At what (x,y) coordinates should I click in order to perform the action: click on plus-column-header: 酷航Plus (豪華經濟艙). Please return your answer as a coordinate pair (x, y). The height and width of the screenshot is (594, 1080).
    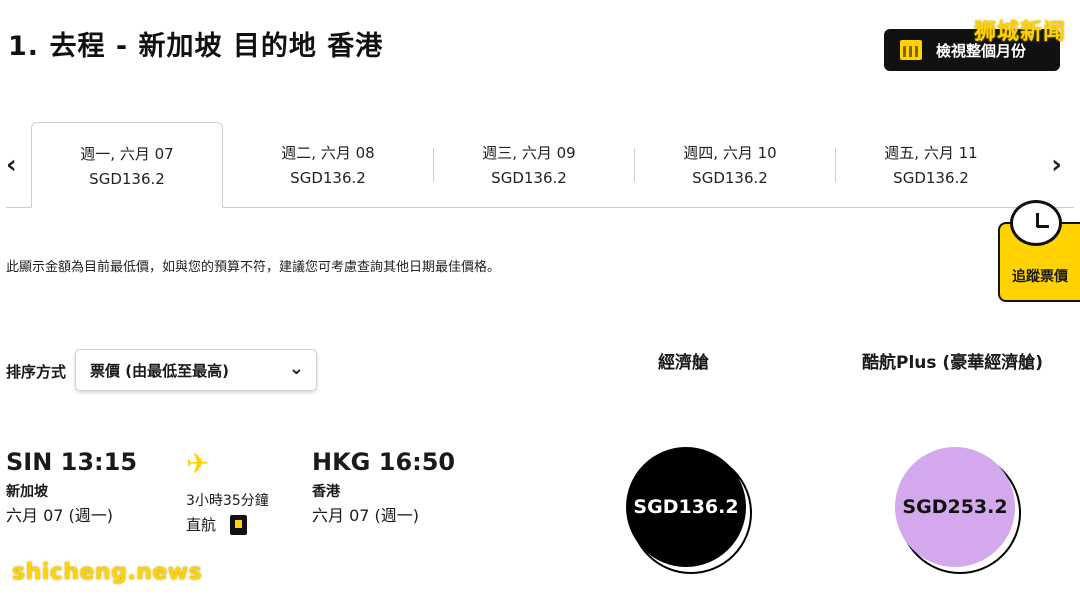
    Looking at the image, I should click on (952, 363).